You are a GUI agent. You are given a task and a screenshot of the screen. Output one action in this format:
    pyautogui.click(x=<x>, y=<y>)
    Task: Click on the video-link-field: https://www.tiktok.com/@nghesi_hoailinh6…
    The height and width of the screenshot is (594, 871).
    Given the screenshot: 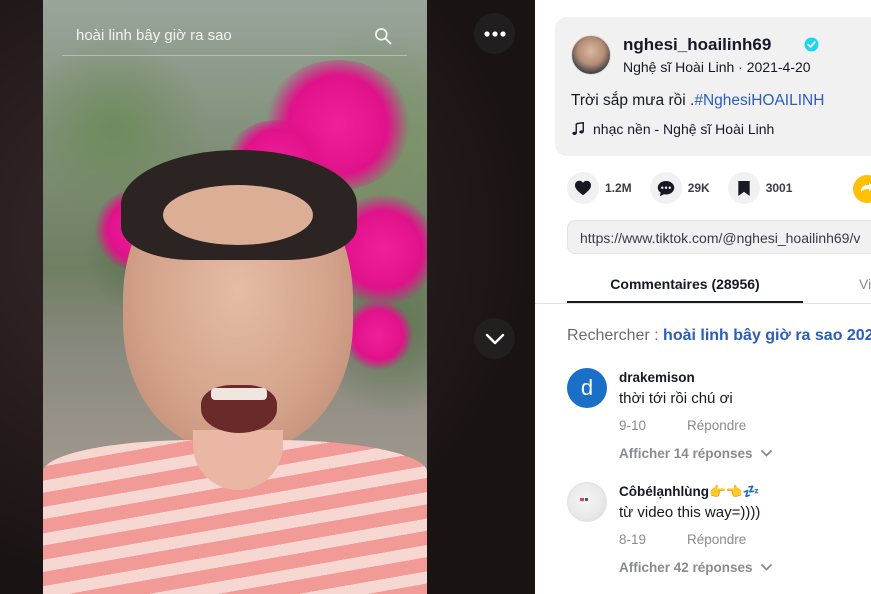 What is the action you would take?
    pyautogui.click(x=719, y=237)
    